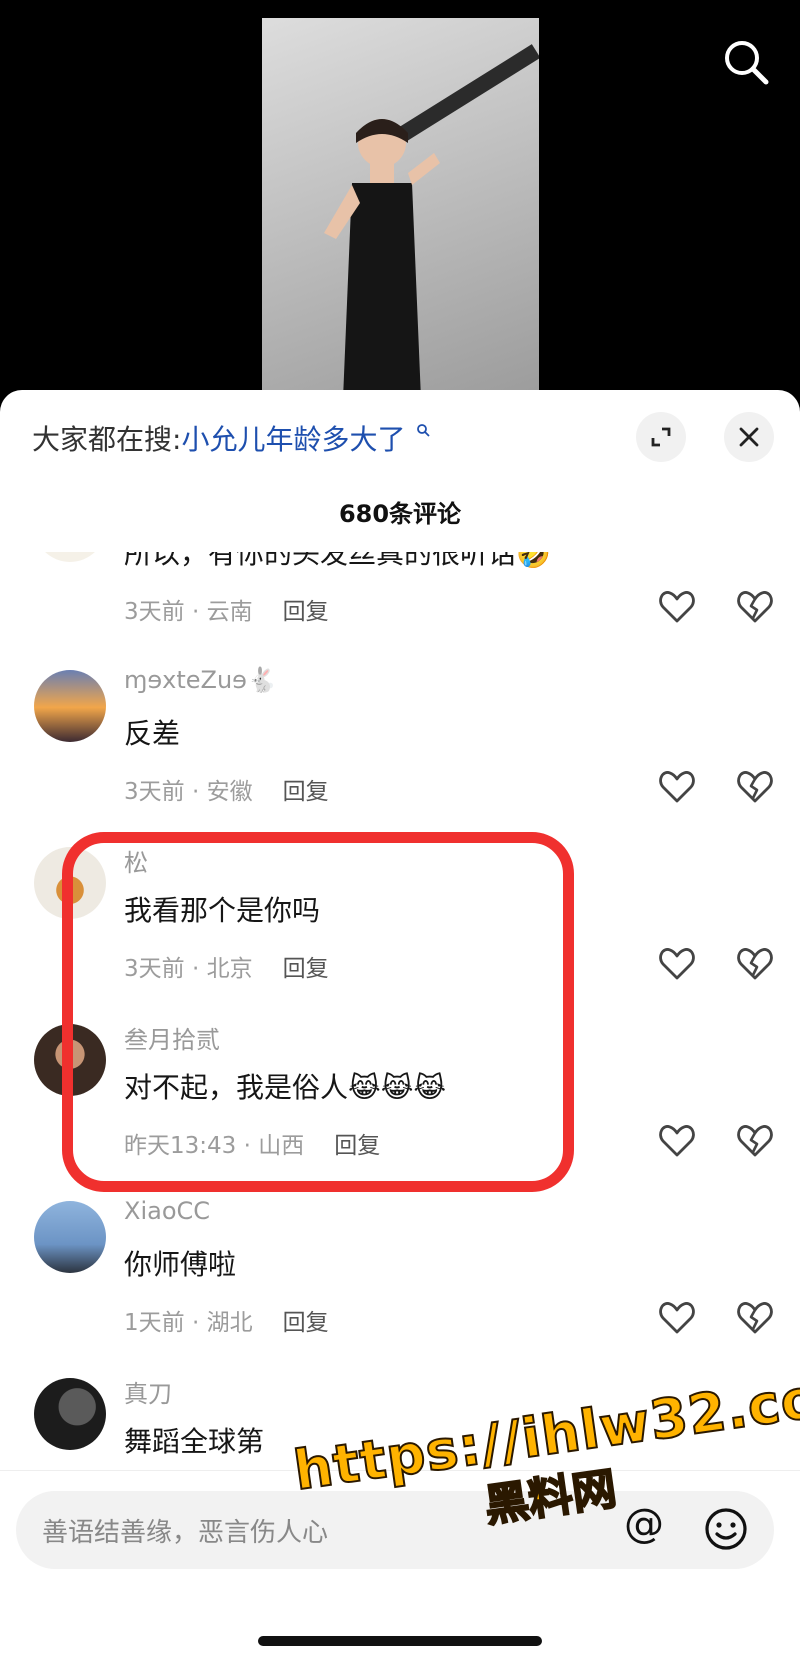 The height and width of the screenshot is (1655, 800). What do you see at coordinates (152, 733) in the screenshot?
I see `comment-text: 反差` at bounding box center [152, 733].